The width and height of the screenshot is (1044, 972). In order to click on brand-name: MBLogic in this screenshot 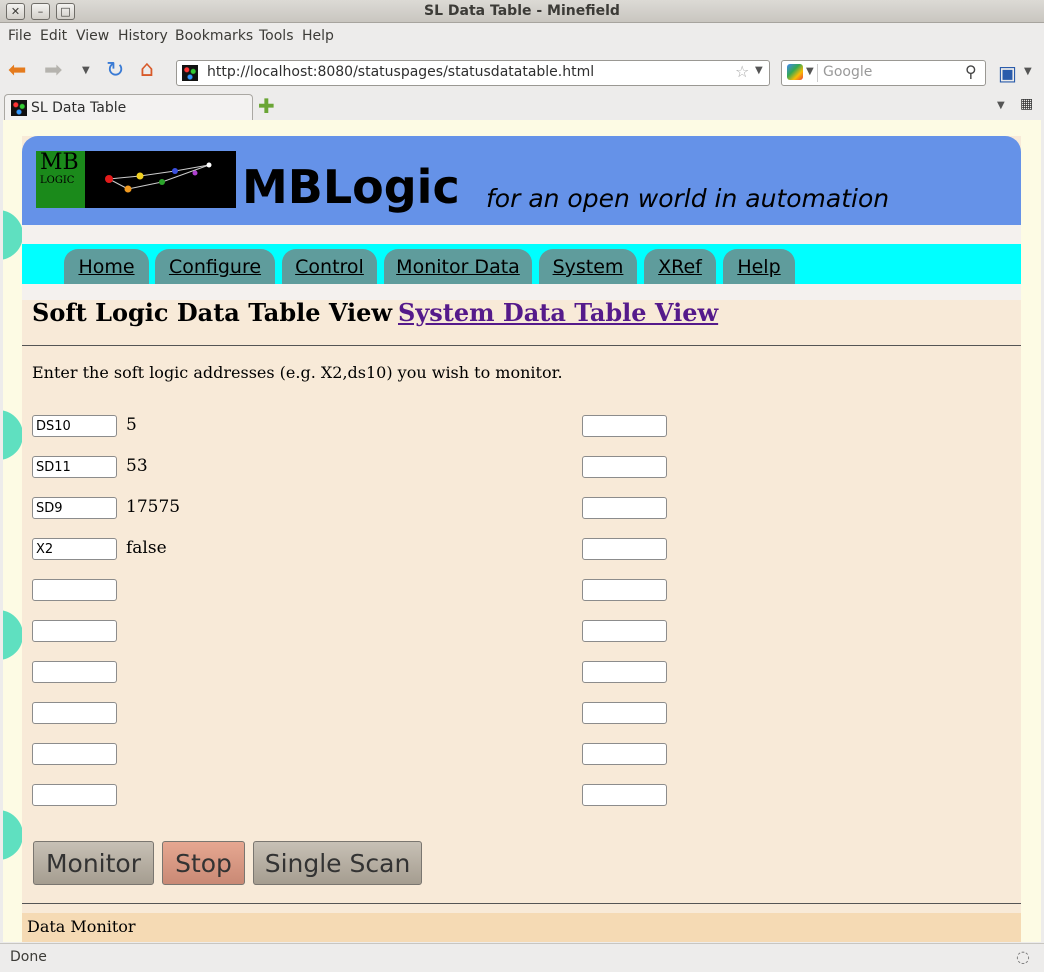, I will do `click(351, 187)`.